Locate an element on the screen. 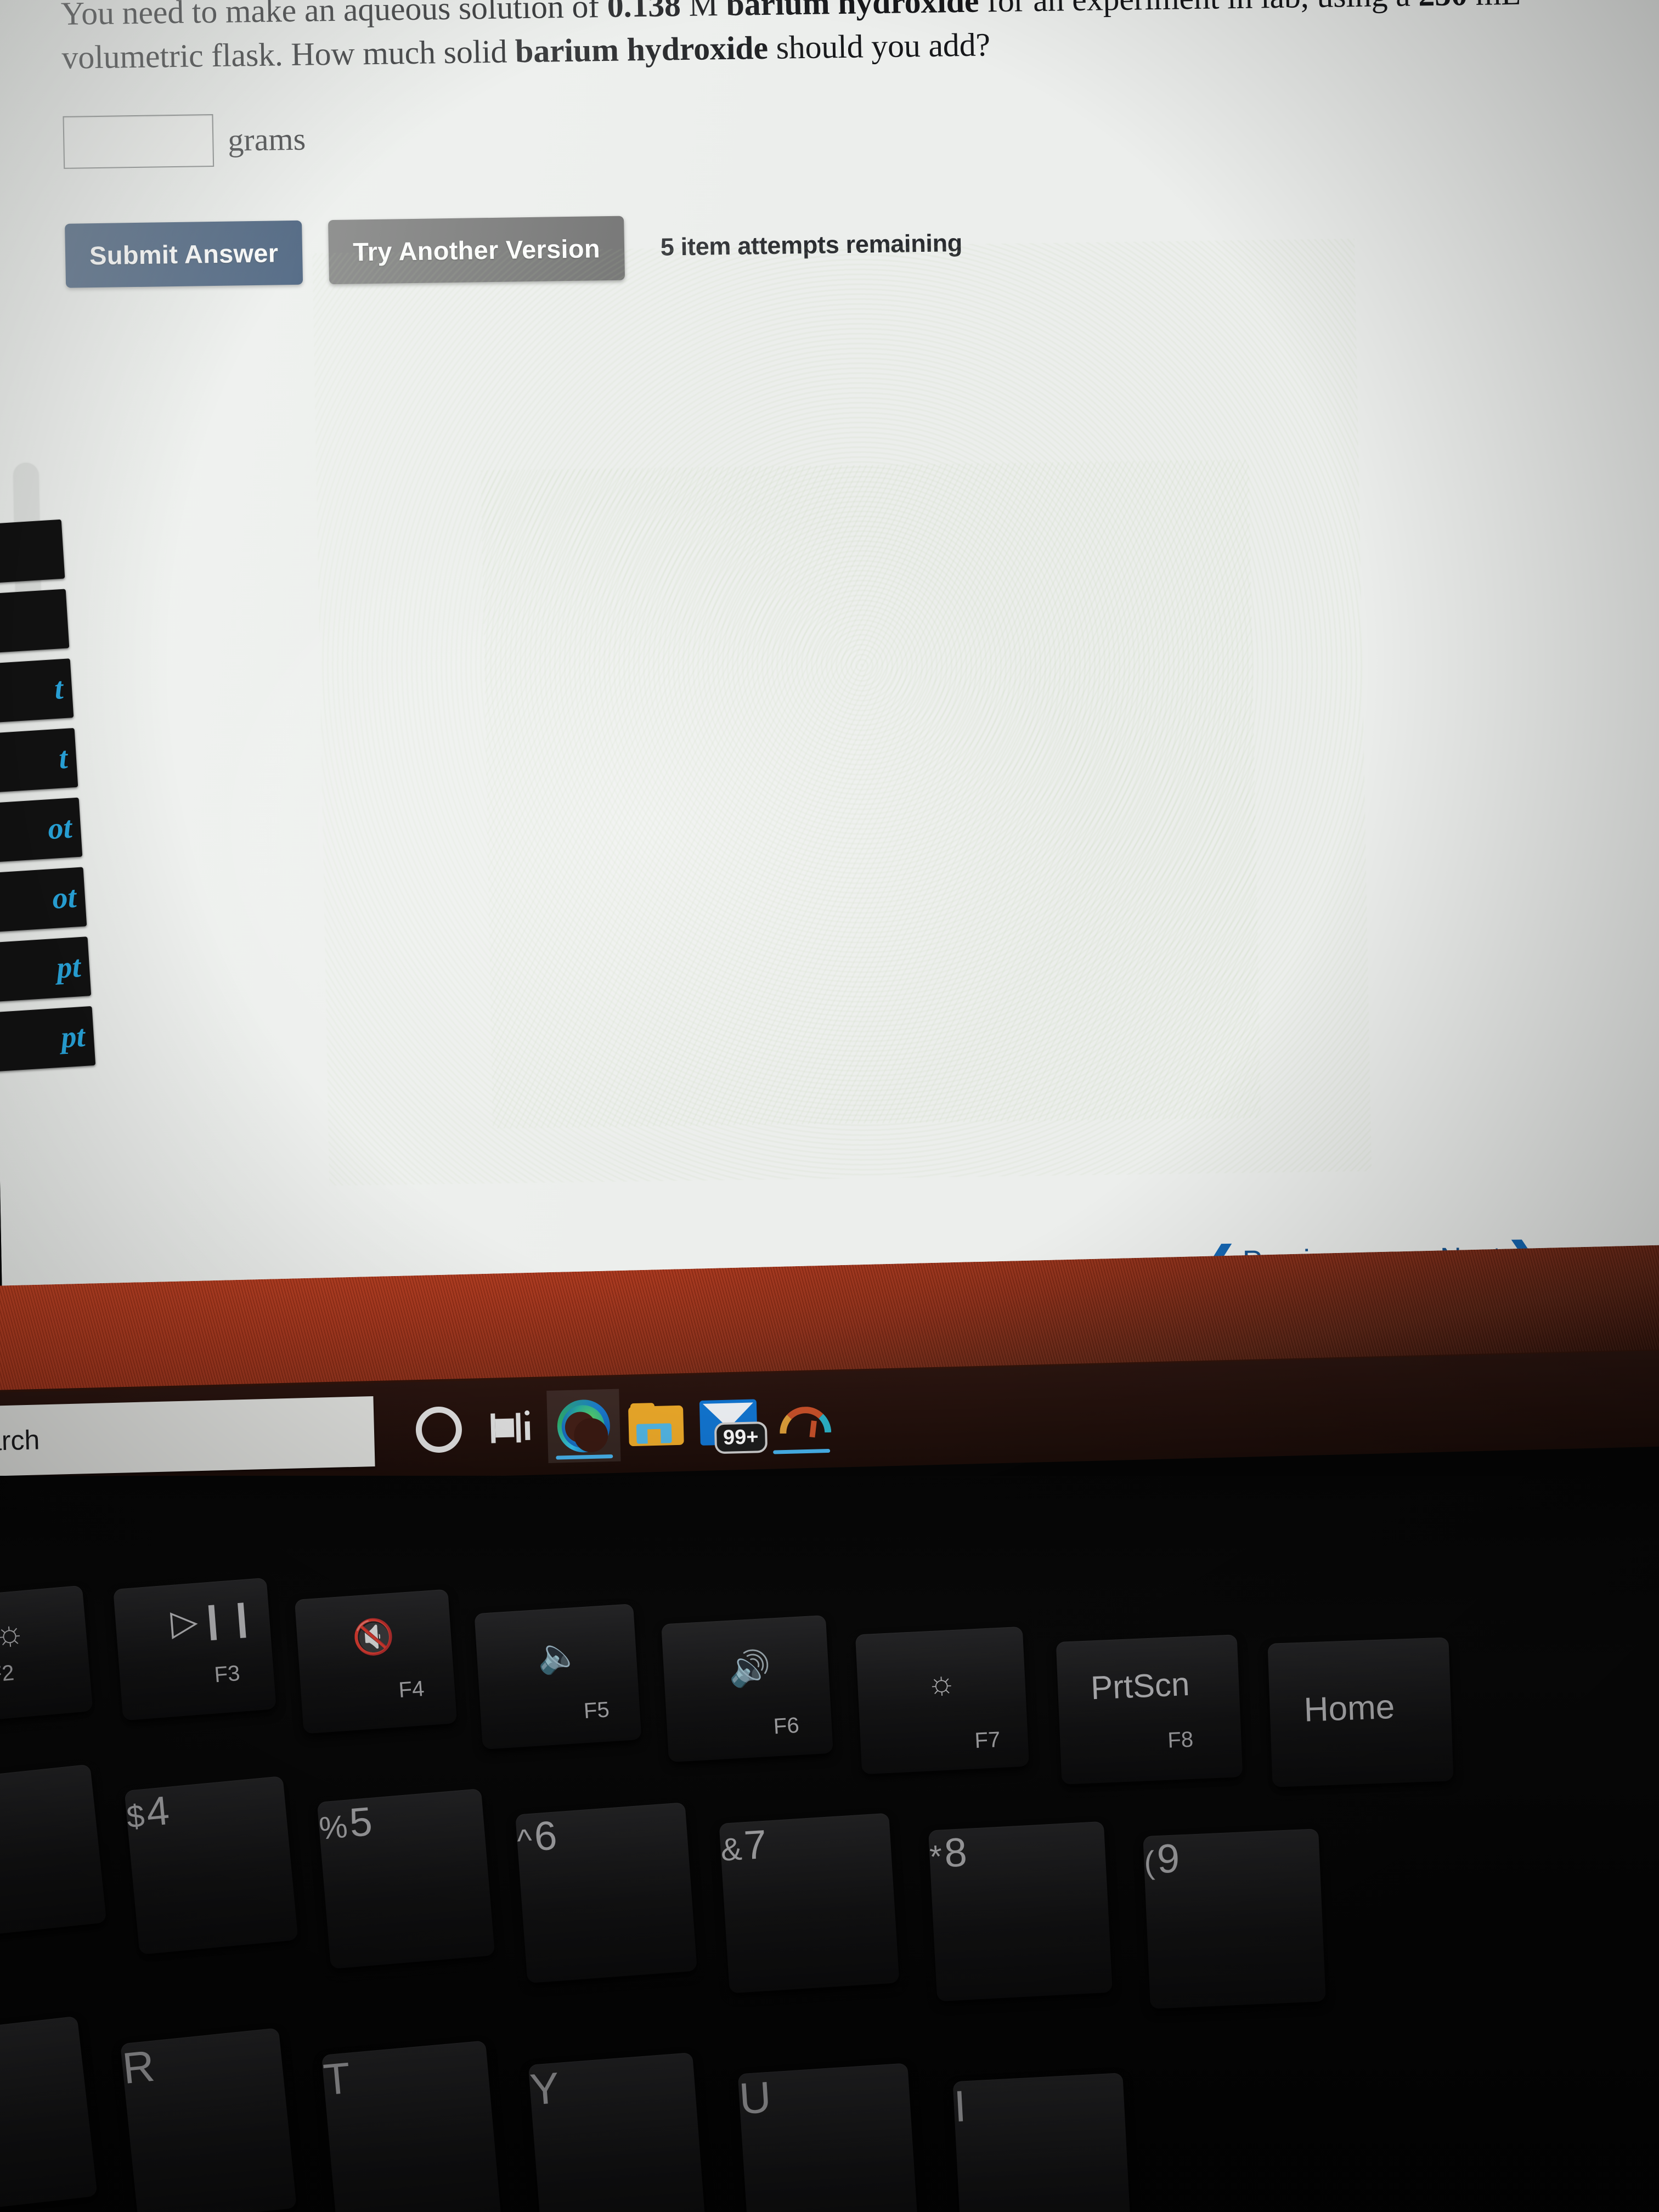 This screenshot has width=1659, height=2212. key-y-label: Y is located at coordinates (544, 2088).